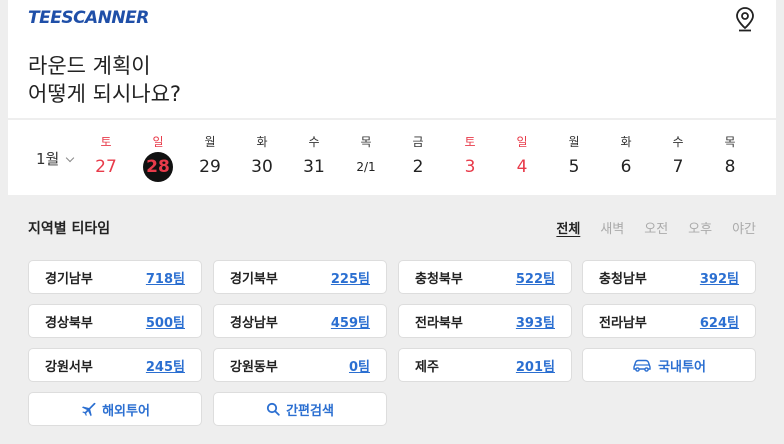 This screenshot has width=784, height=444. Describe the element at coordinates (535, 365) in the screenshot. I see `team-count-link: 201팀` at that location.